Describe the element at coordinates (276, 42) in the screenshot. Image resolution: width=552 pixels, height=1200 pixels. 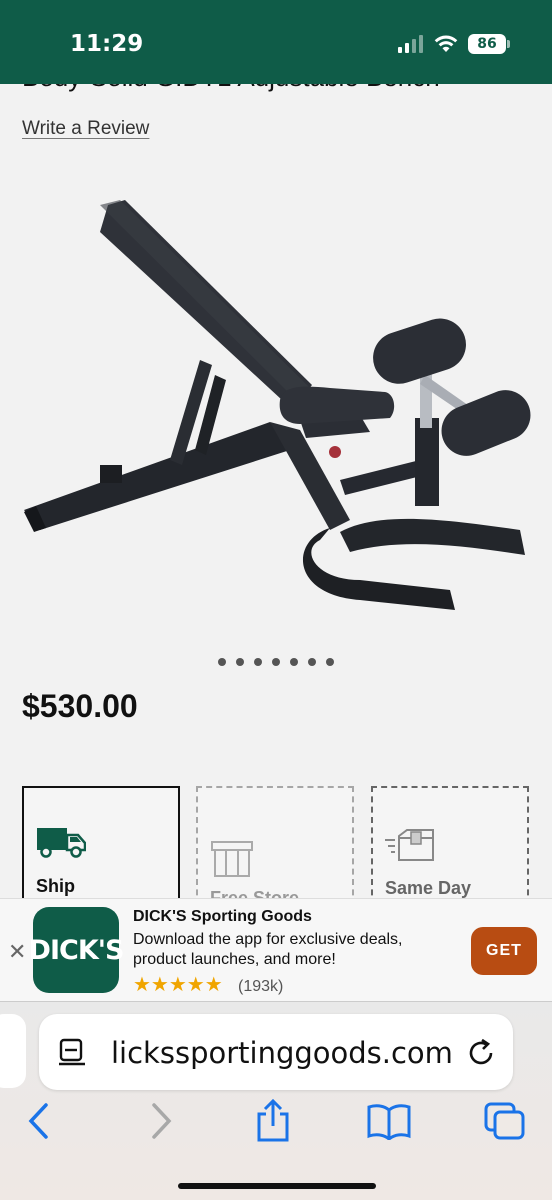
I see `status-bar: 11:29 86` at that location.